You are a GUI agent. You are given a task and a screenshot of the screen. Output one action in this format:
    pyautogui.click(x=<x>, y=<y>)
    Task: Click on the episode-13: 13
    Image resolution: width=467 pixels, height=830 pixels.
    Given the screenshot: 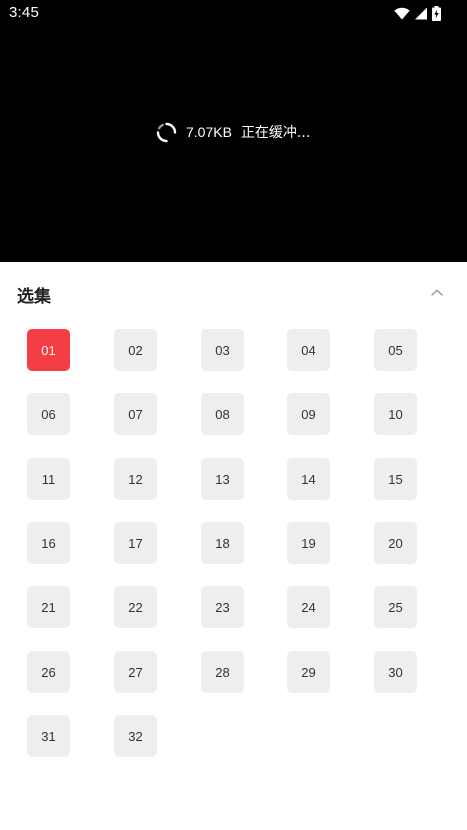 What is the action you would take?
    pyautogui.click(x=222, y=479)
    